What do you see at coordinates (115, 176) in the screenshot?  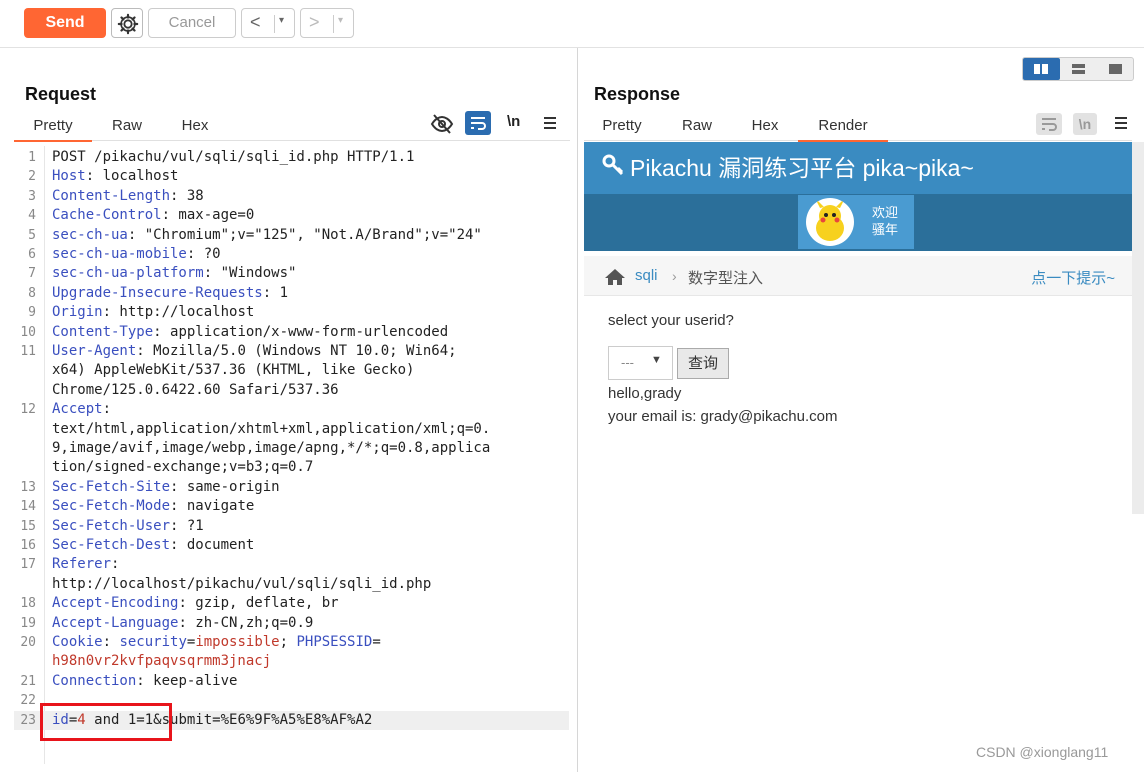 I see `line-code: Host: localhost` at bounding box center [115, 176].